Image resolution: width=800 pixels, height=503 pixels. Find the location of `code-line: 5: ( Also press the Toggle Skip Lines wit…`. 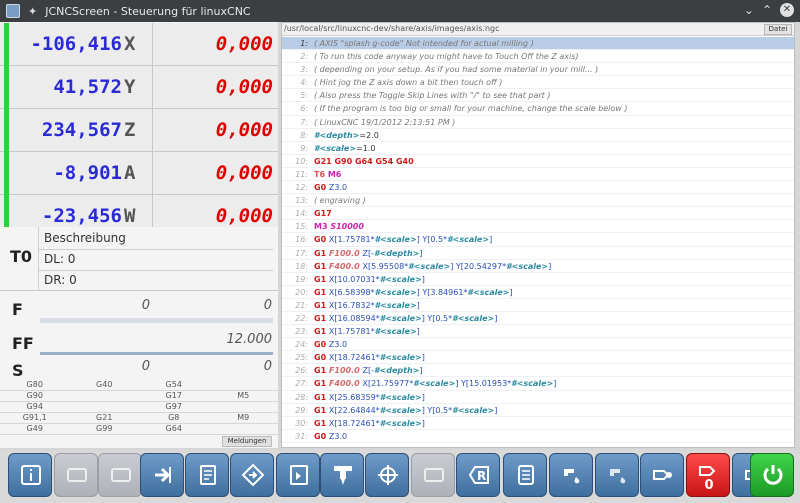

code-line: 5: ( Also press the Toggle Skip Lines wit… is located at coordinates (538, 96).